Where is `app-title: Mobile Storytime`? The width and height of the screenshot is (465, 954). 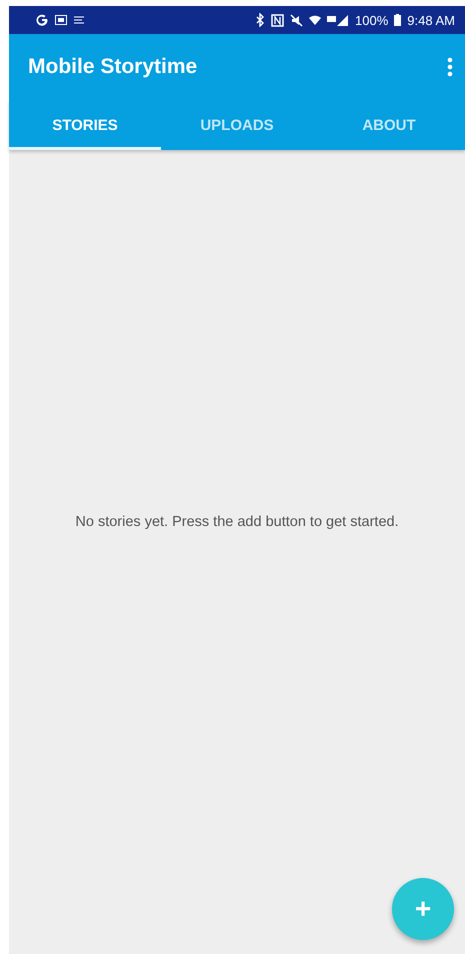
app-title: Mobile Storytime is located at coordinates (113, 67).